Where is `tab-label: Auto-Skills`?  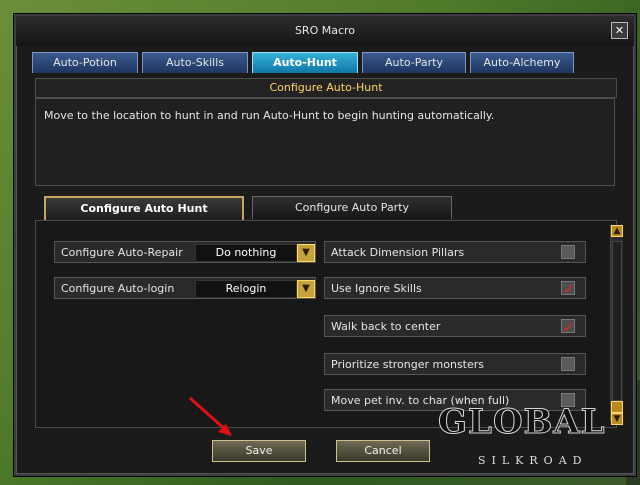 tab-label: Auto-Skills is located at coordinates (195, 62).